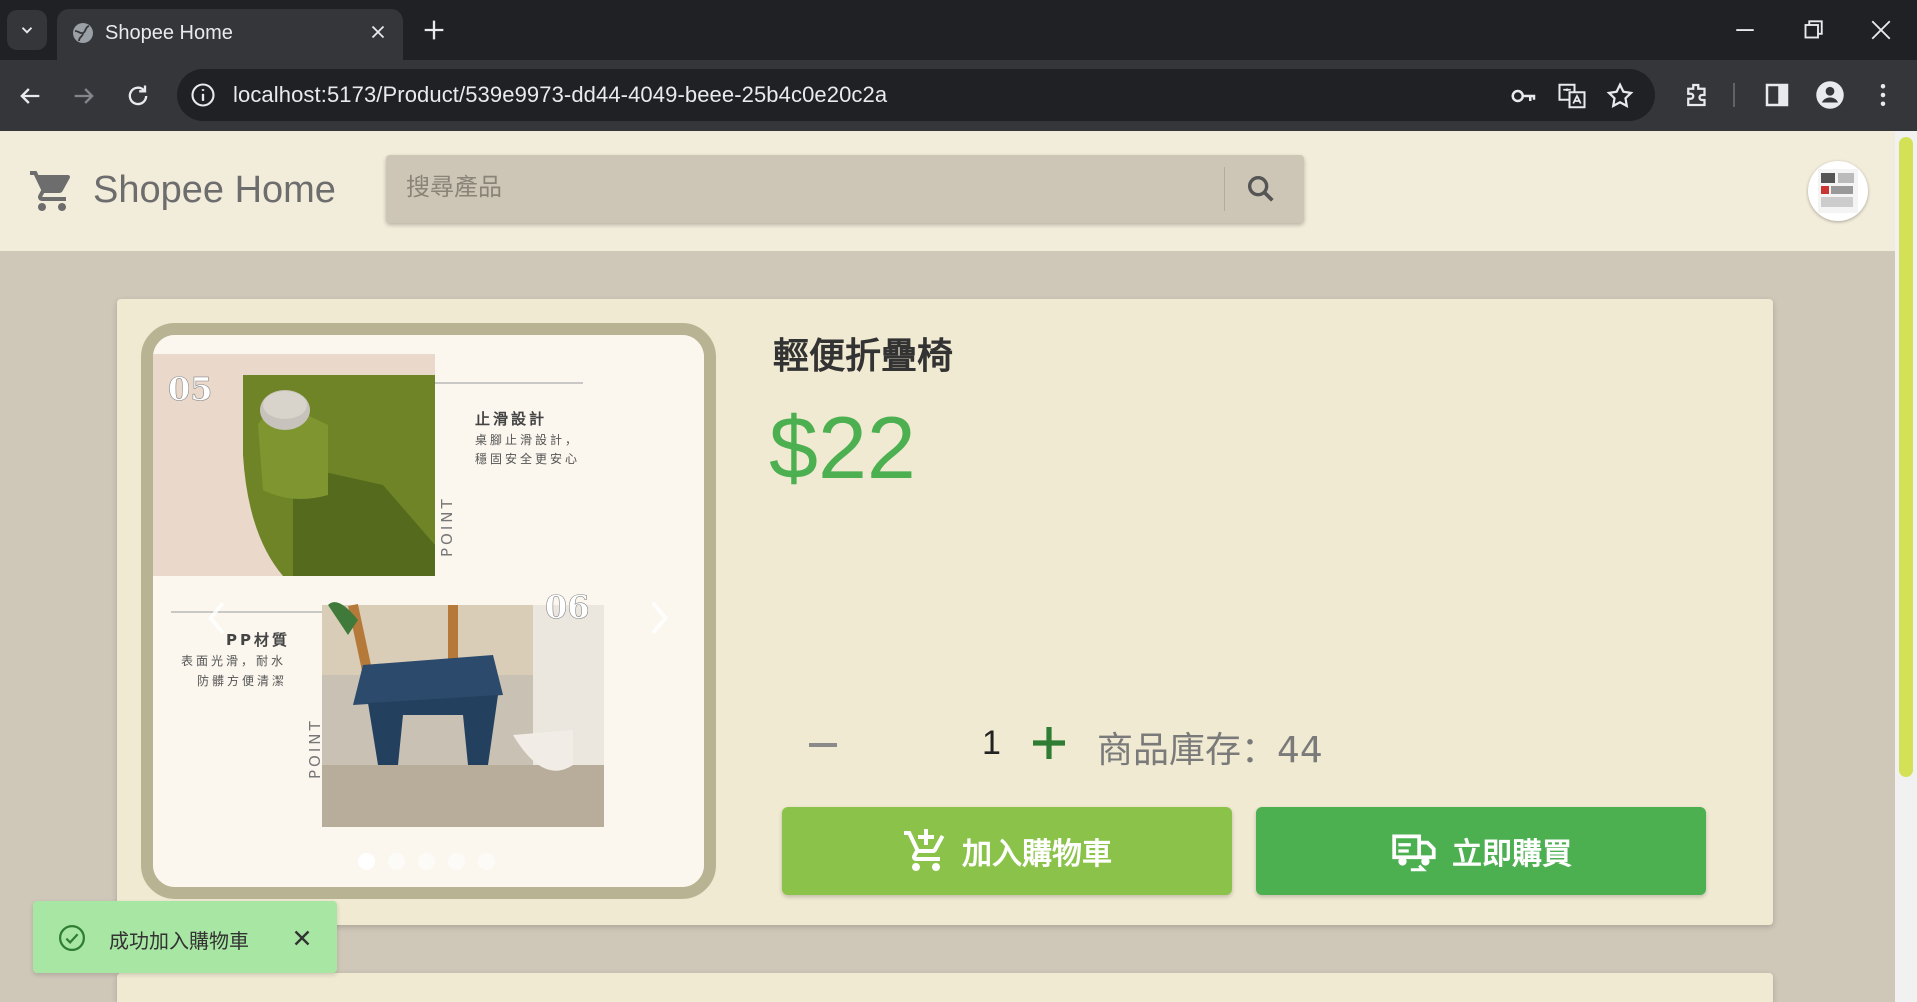  I want to click on add-to-cart-button: 加入購物車, so click(1007, 851).